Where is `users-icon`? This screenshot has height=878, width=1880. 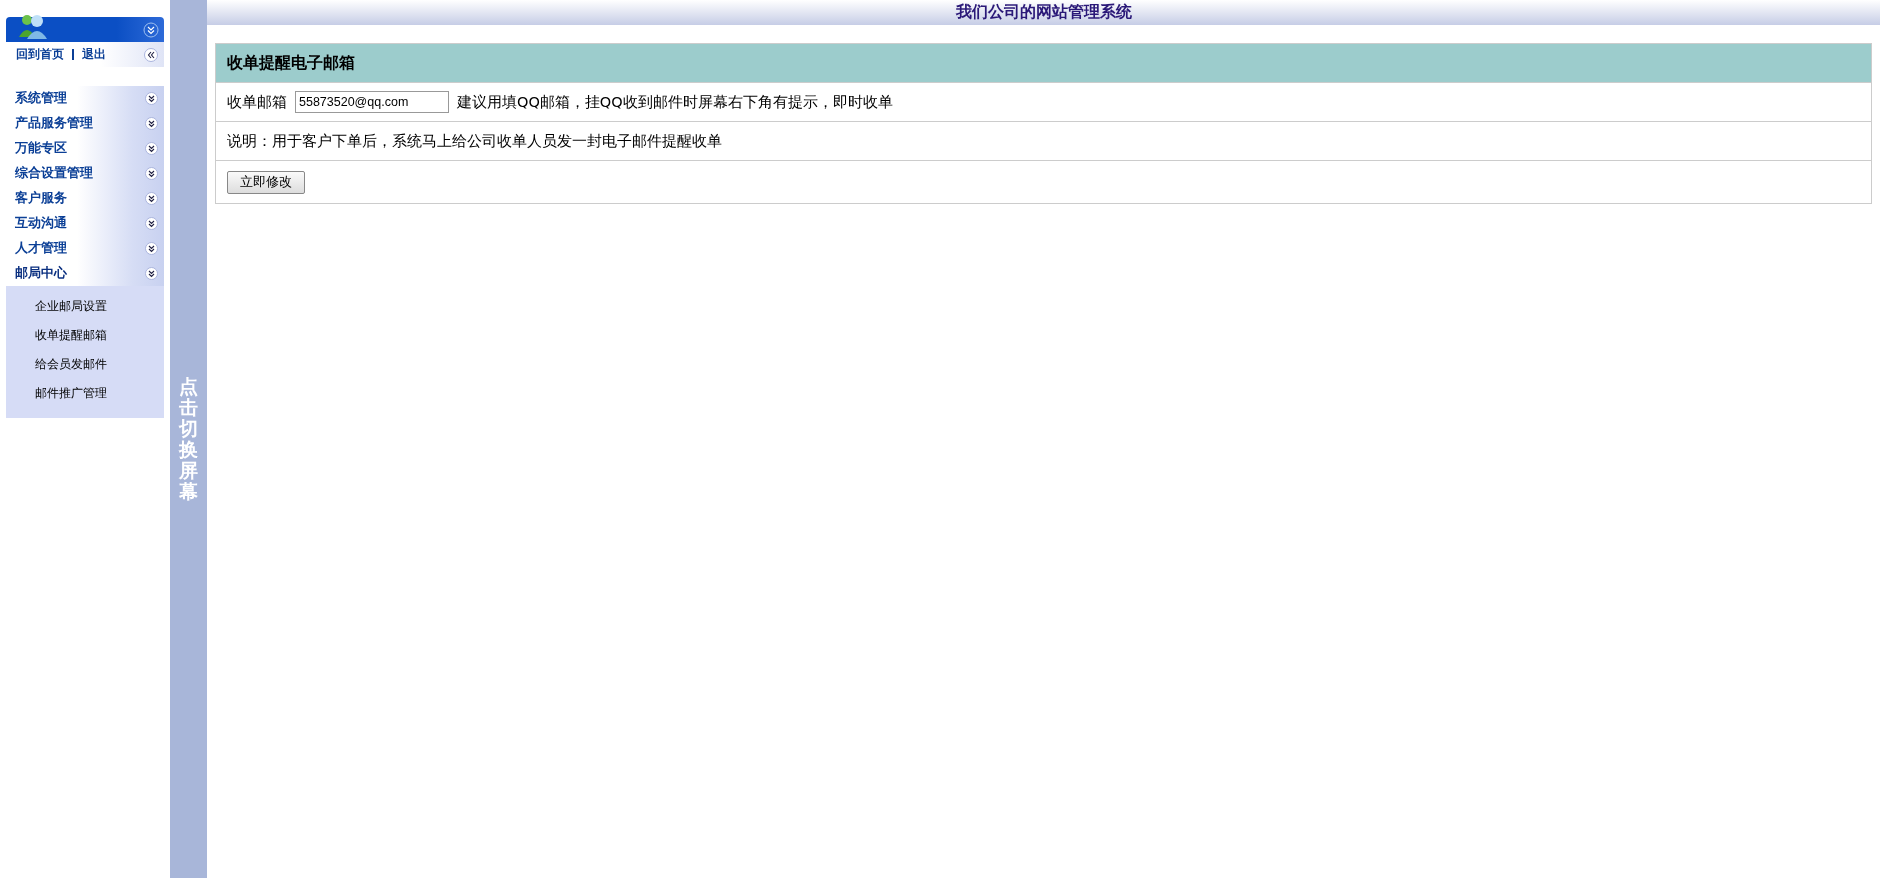
users-icon is located at coordinates (33, 25).